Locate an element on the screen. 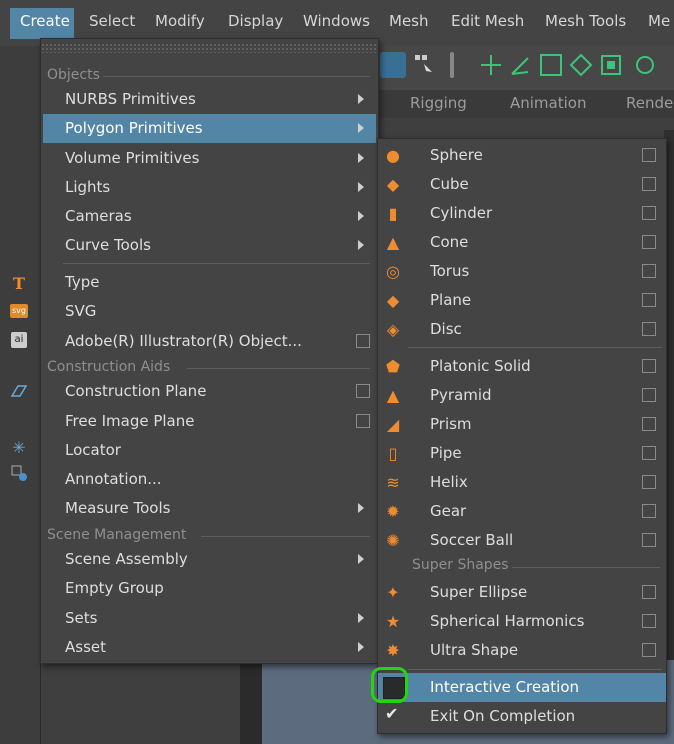 This screenshot has height=744, width=674. left-tool-strip: T svg ai ✳ is located at coordinates (20, 395).